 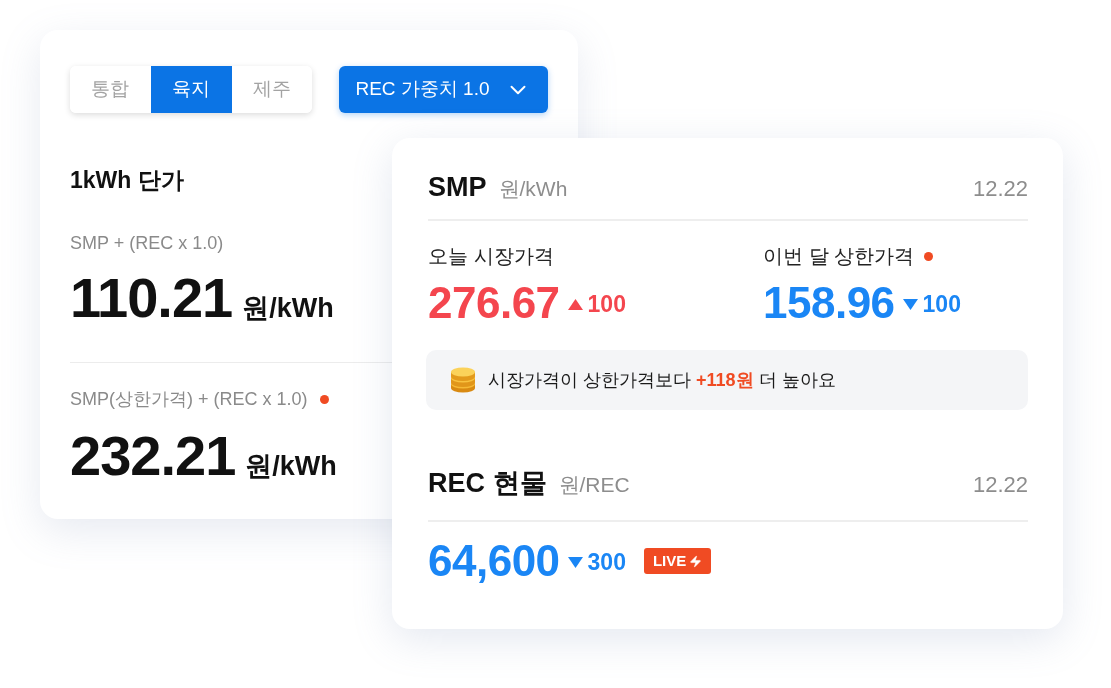 What do you see at coordinates (494, 561) in the screenshot?
I see `price-value: 64,600` at bounding box center [494, 561].